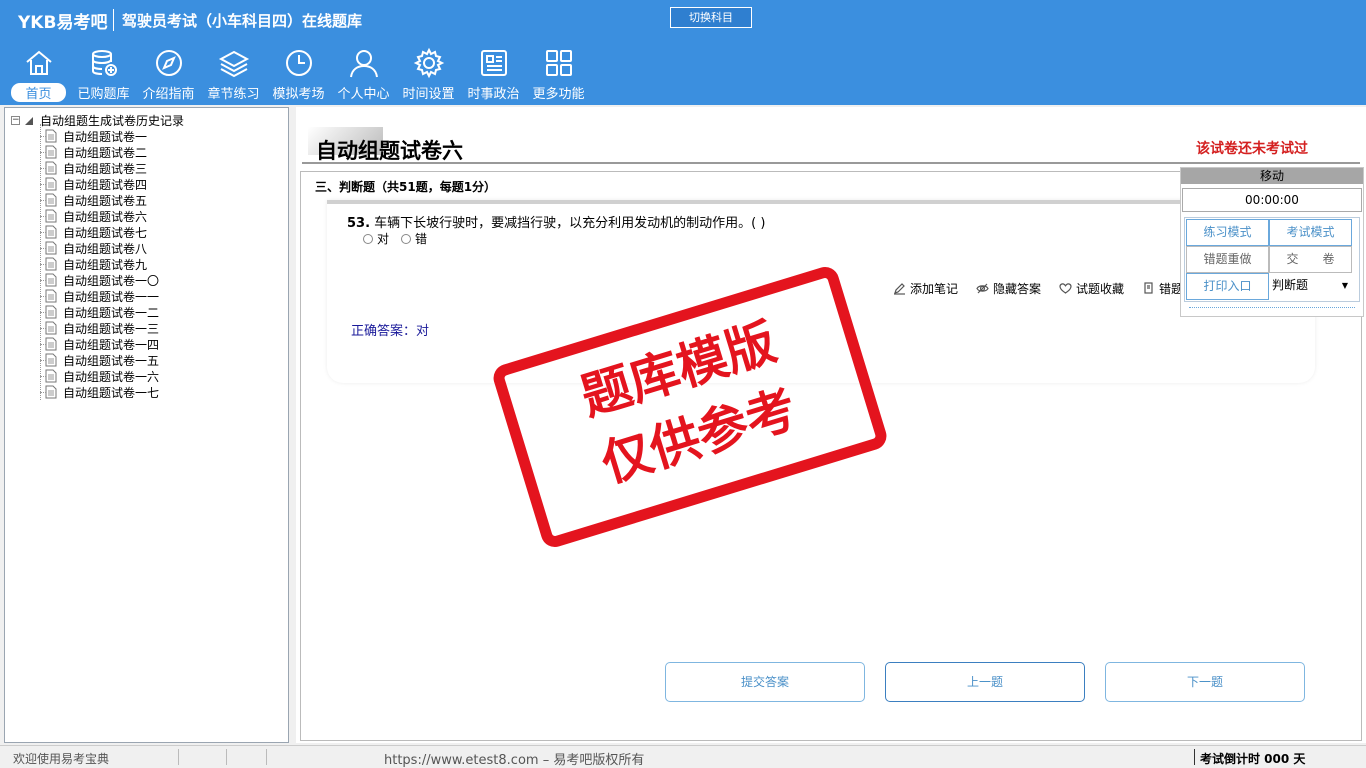  I want to click on switch-subject-button: 切换科目, so click(711, 17).